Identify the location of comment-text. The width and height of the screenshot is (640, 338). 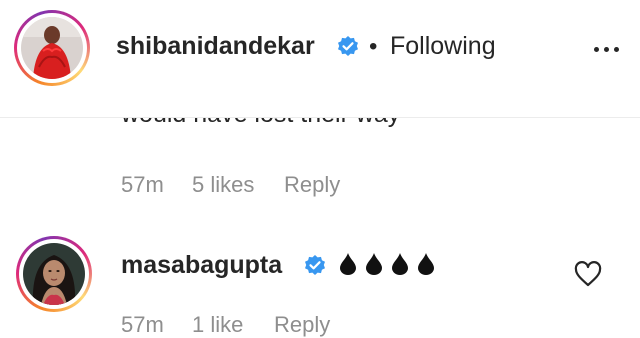
(387, 264).